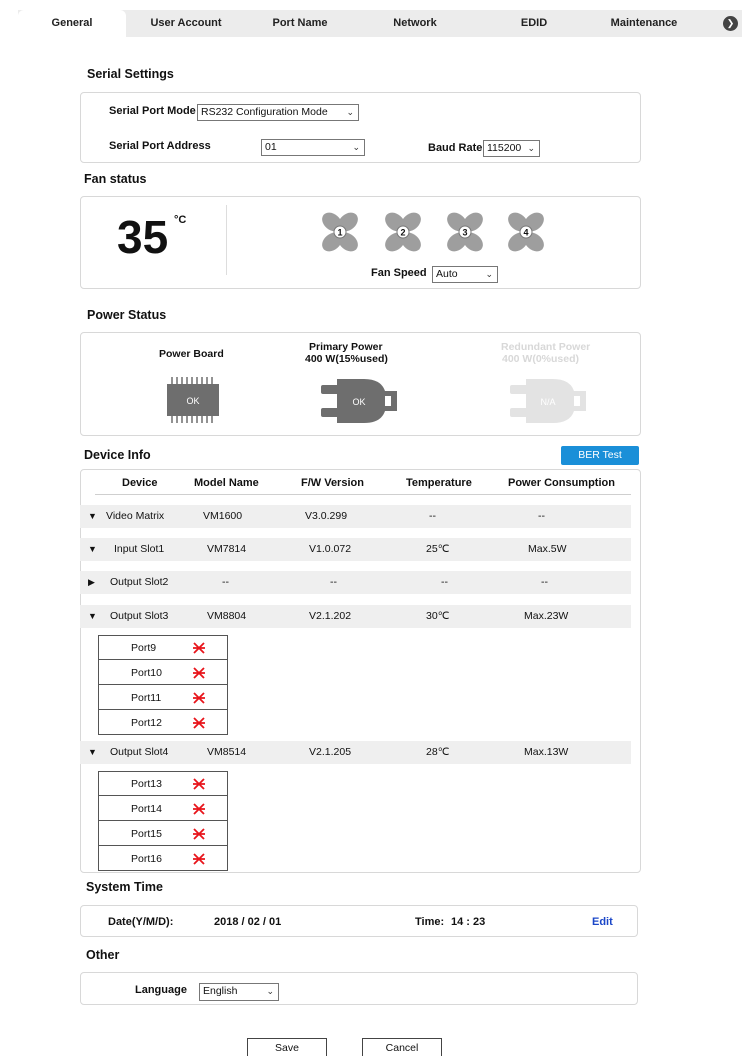 The width and height of the screenshot is (742, 1056). Describe the element at coordinates (139, 582) in the screenshot. I see `device-cell: Output Slot2` at that location.